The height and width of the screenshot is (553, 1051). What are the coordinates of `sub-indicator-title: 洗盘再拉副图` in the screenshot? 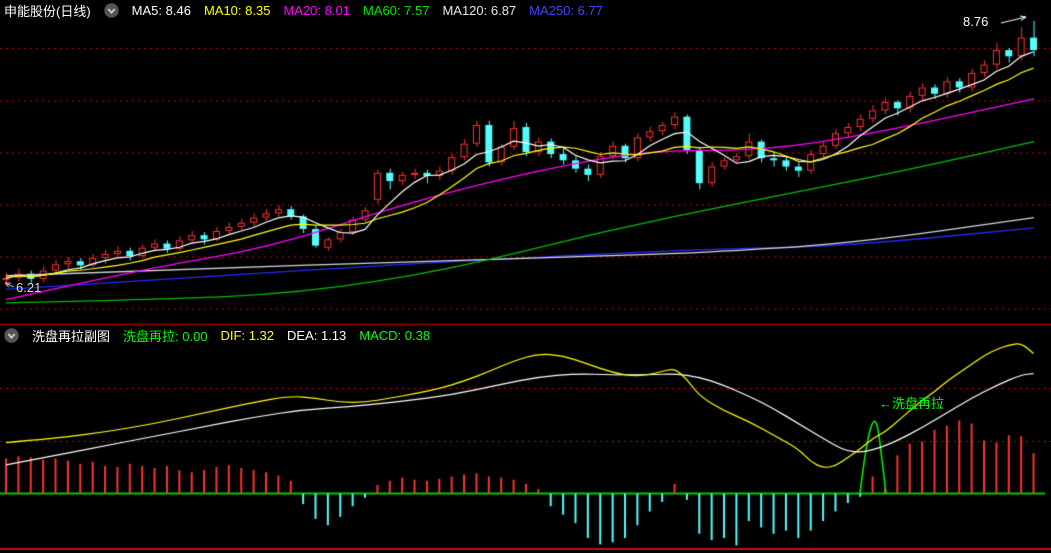 It's located at (71, 336).